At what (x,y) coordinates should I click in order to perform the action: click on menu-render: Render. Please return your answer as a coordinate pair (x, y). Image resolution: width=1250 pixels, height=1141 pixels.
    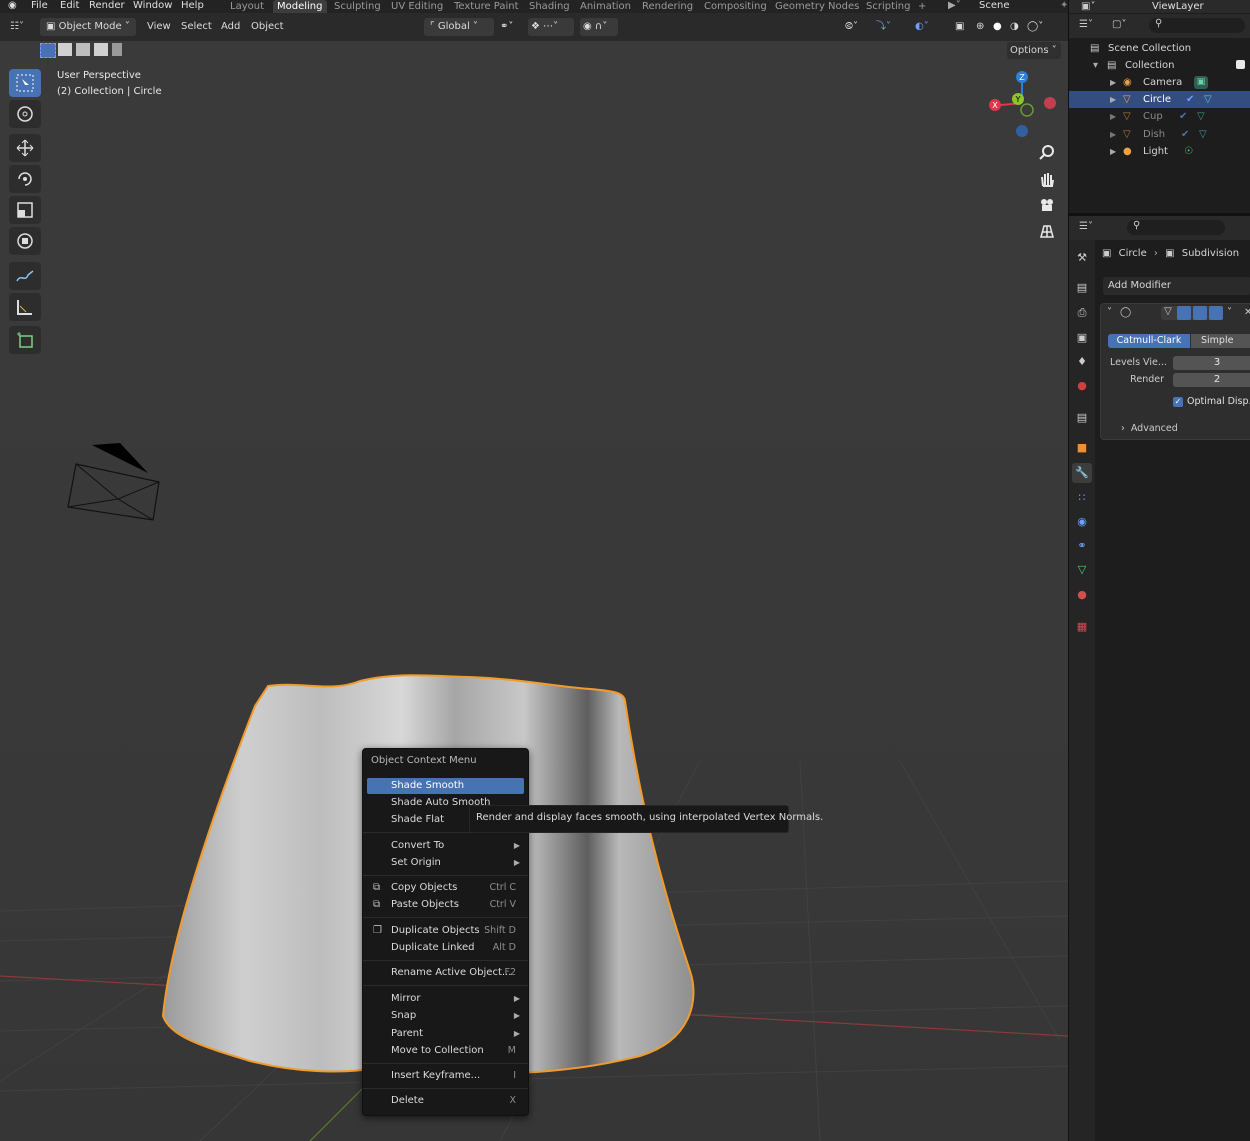
    Looking at the image, I should click on (107, 6).